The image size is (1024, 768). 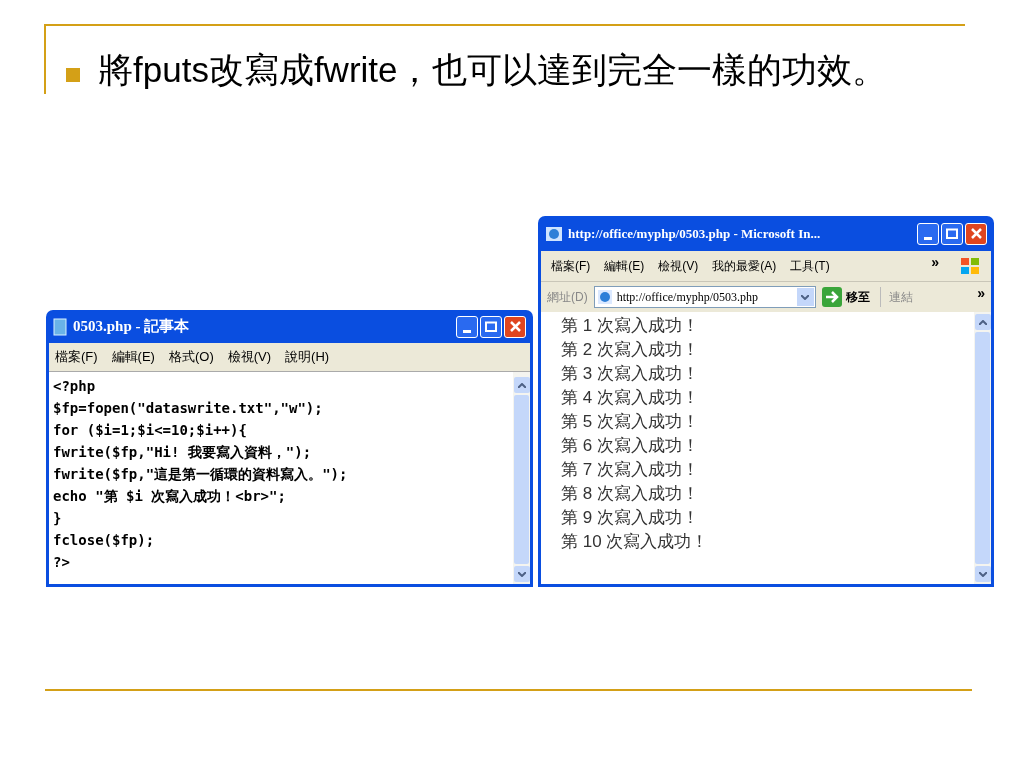 I want to click on links-overflow-button: », so click(x=981, y=293).